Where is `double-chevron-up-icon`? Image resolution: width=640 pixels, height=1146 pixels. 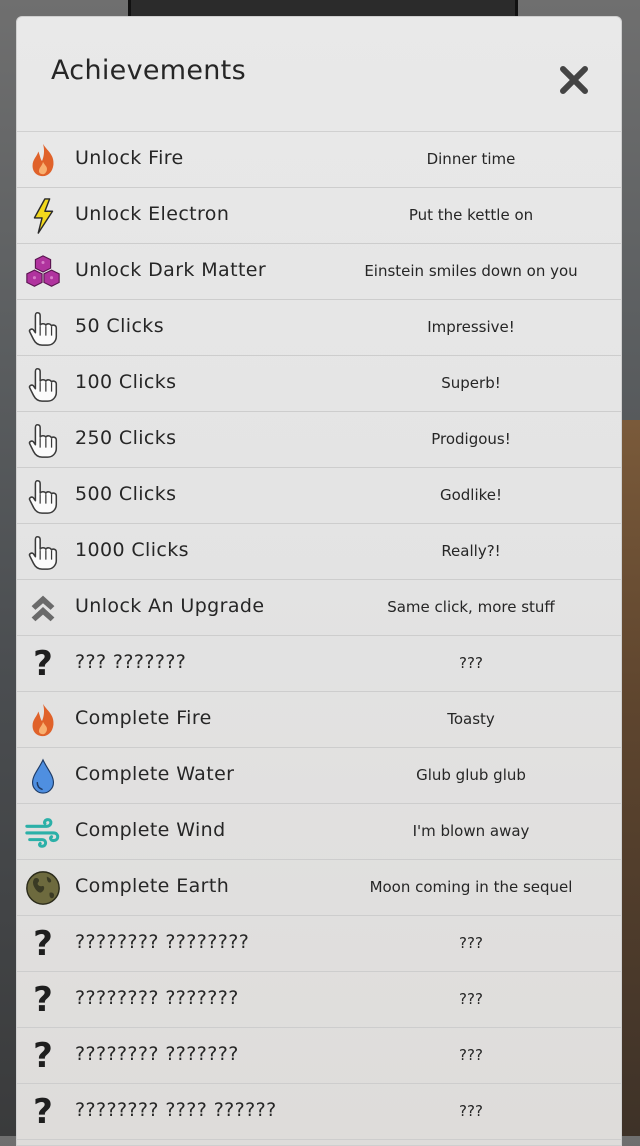 double-chevron-up-icon is located at coordinates (43, 608).